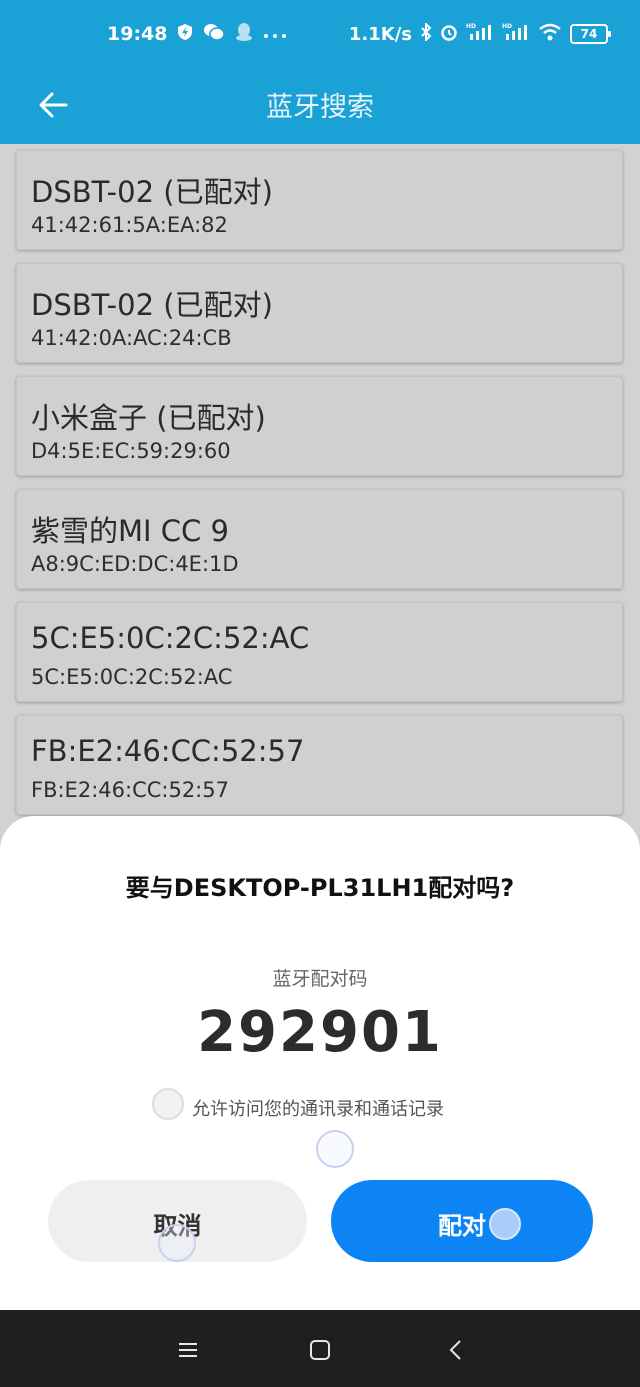  Describe the element at coordinates (320, 979) in the screenshot. I see `pin-label: 蓝牙配对码` at that location.